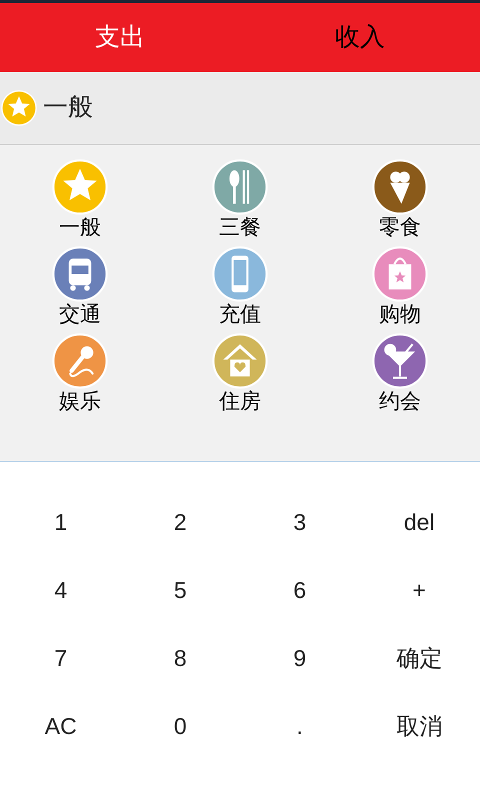 The height and width of the screenshot is (800, 480). Describe the element at coordinates (80, 288) in the screenshot. I see `category-item: 交通` at that location.